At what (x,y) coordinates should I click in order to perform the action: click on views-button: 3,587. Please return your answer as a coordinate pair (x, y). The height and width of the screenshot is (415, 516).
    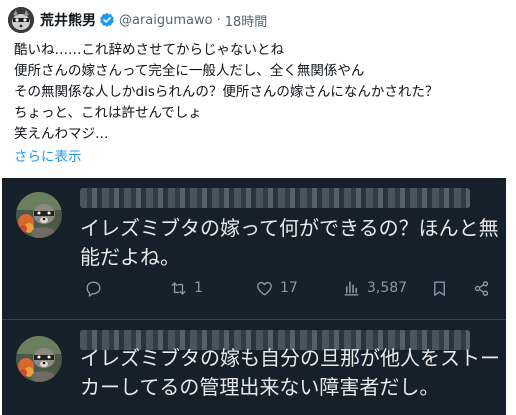
    Looking at the image, I should click on (374, 288).